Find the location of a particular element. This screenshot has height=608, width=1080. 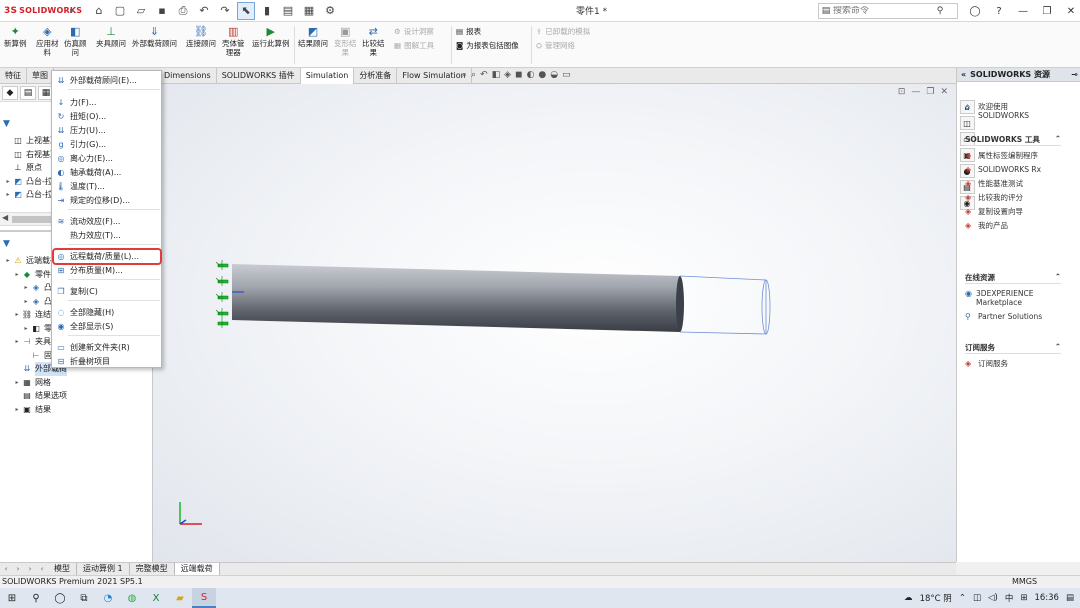

task-pane-link: ◈ 订阅服务 is located at coordinates (1013, 363).